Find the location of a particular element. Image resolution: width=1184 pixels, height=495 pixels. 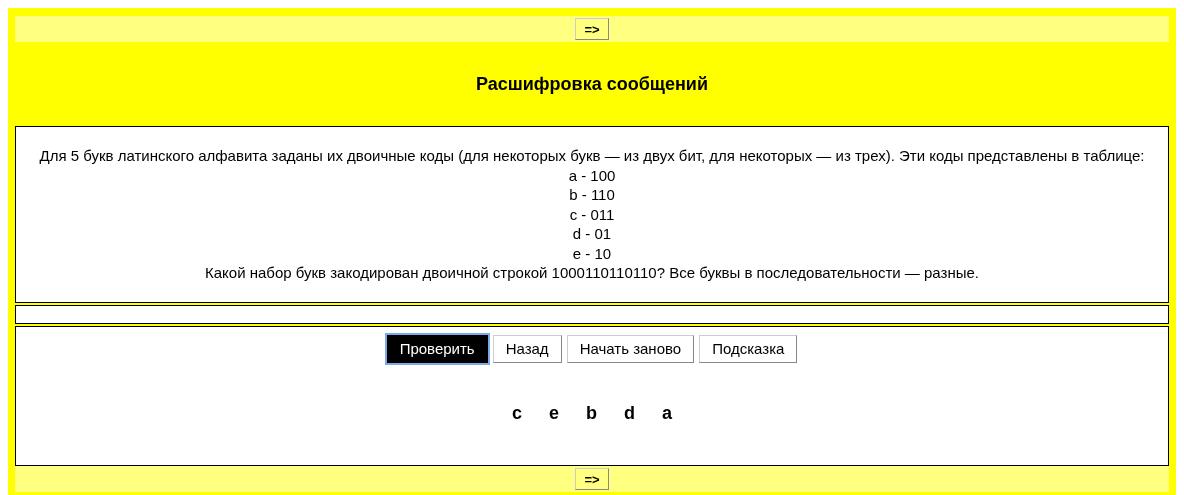

action-button: Проверить is located at coordinates (437, 349).